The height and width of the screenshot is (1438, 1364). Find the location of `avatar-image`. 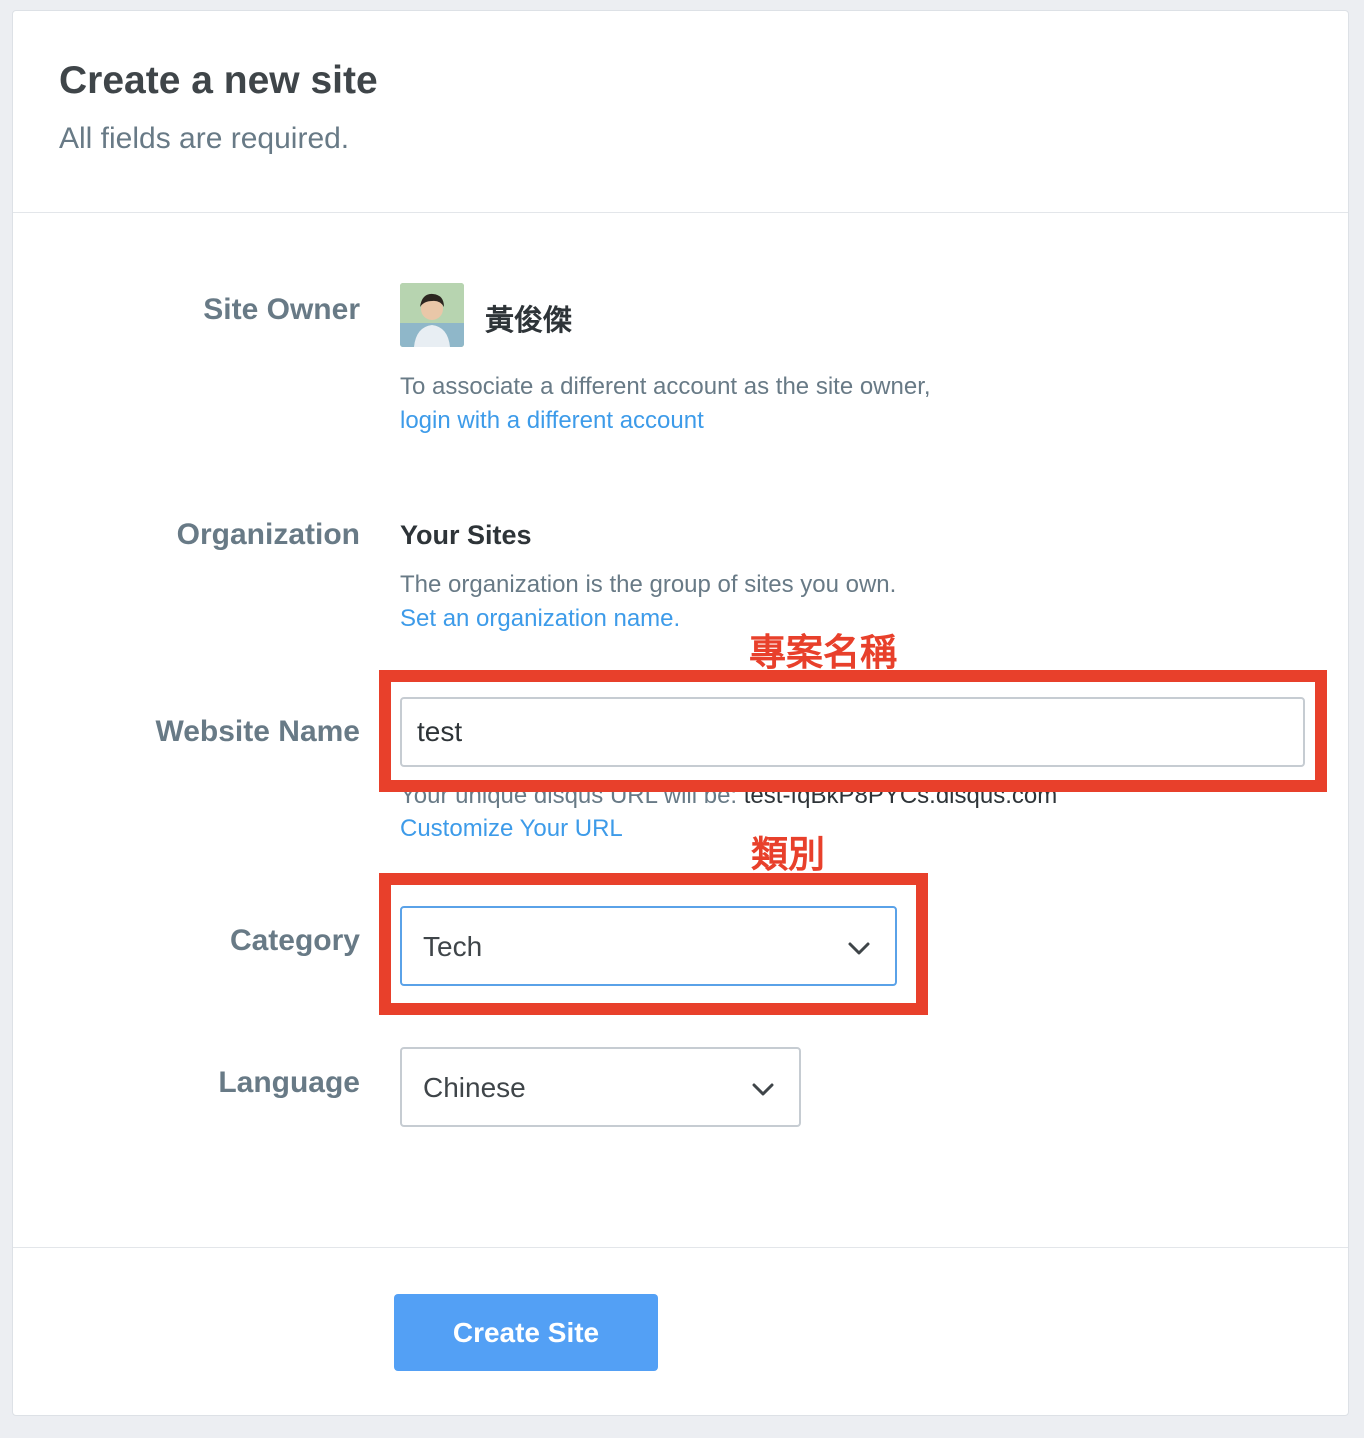

avatar-image is located at coordinates (432, 315).